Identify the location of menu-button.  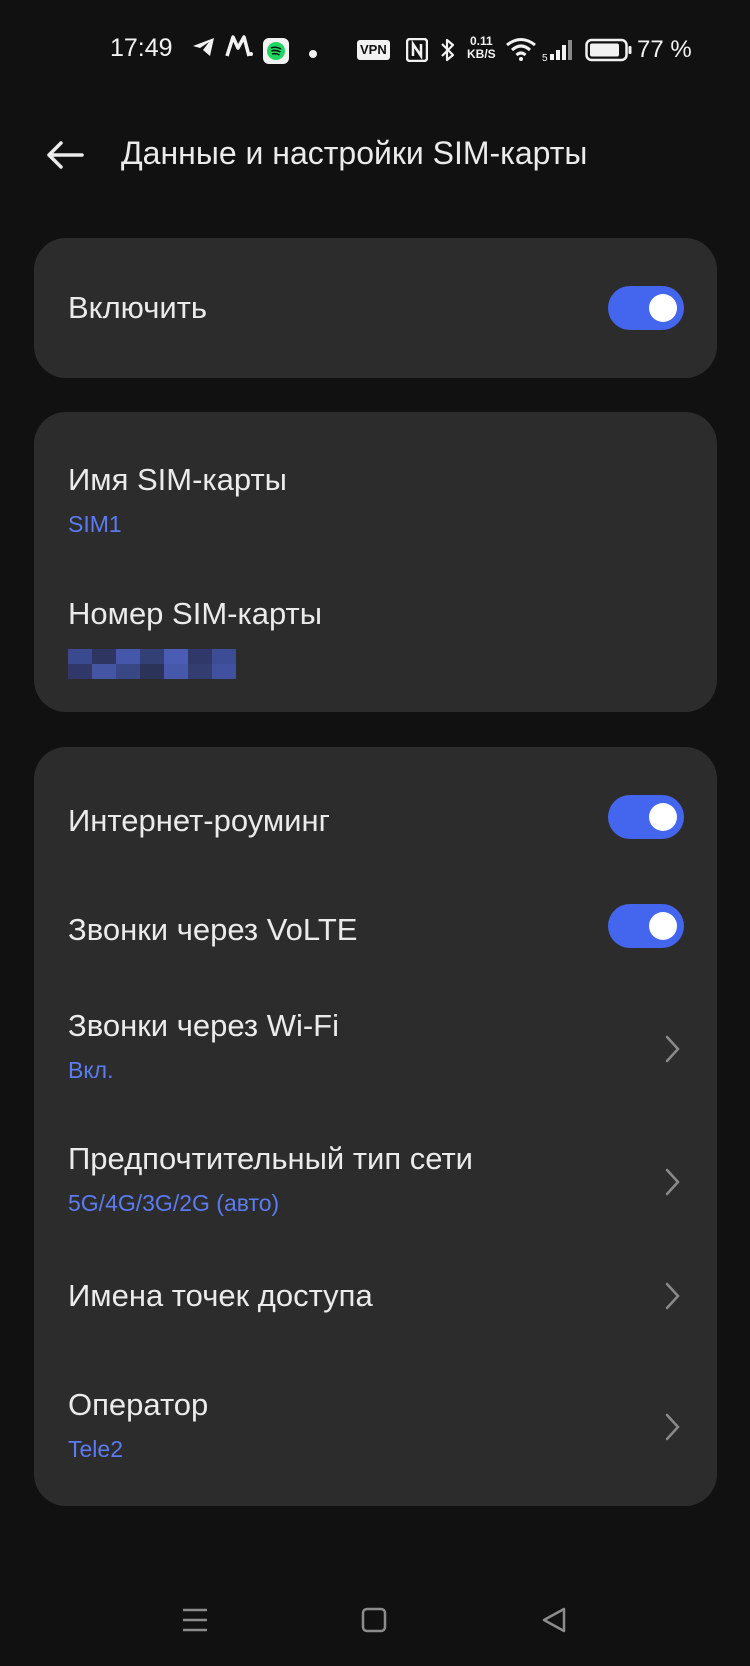
(195, 1620).